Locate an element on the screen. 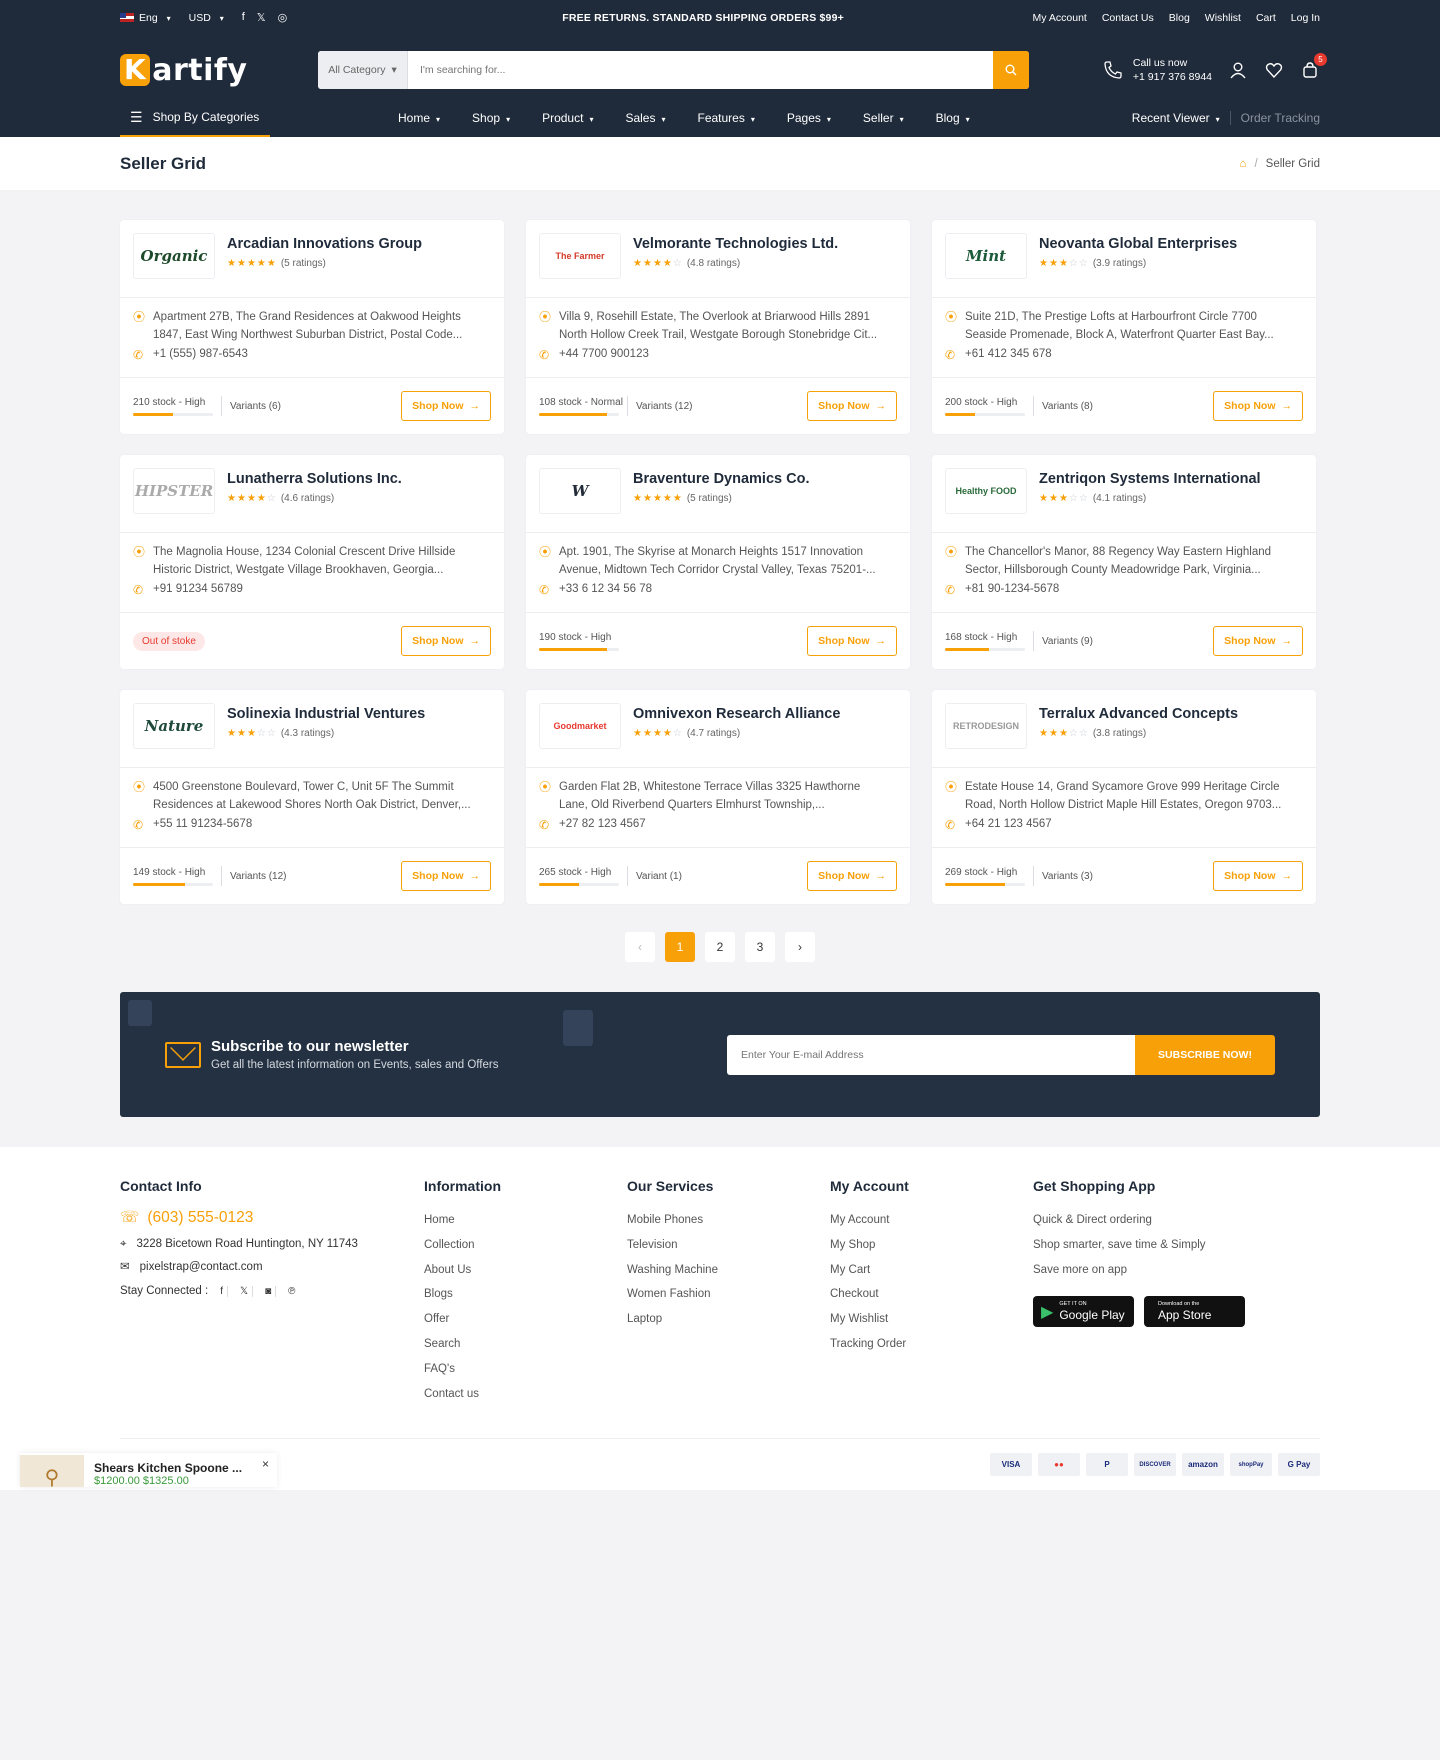  footer-link: Tracking Order is located at coordinates (931, 1344).